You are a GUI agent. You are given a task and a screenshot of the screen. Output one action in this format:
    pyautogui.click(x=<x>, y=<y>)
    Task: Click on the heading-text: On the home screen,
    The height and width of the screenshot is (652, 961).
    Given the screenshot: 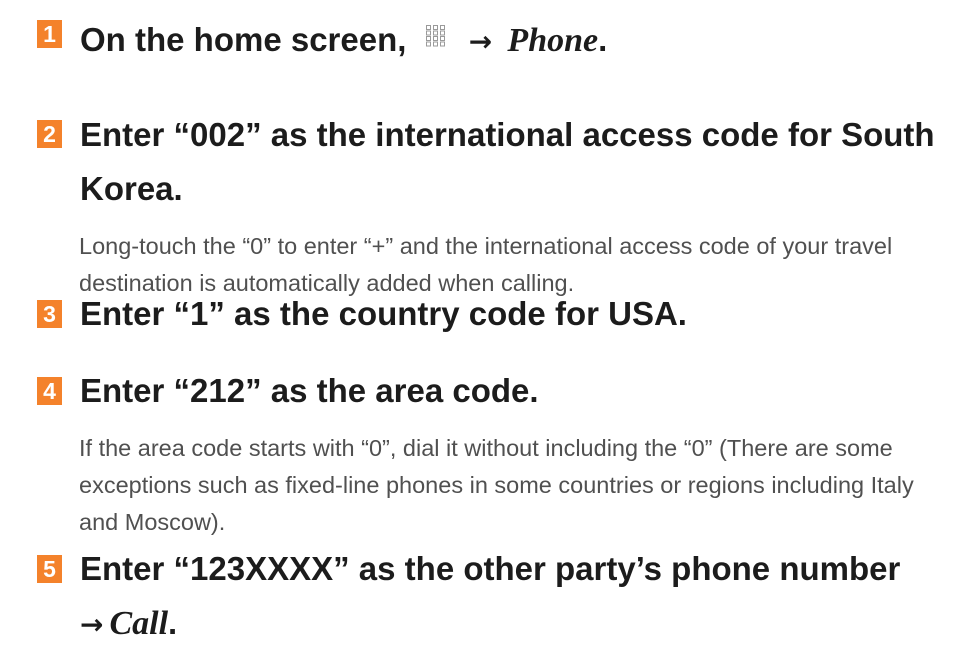 What is the action you would take?
    pyautogui.click(x=243, y=39)
    